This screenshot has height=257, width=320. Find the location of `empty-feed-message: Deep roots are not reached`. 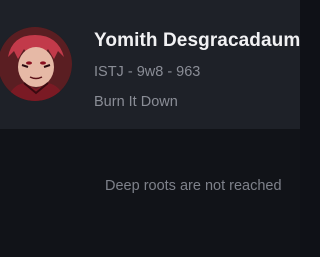

empty-feed-message: Deep roots are not reached is located at coordinates (193, 186).